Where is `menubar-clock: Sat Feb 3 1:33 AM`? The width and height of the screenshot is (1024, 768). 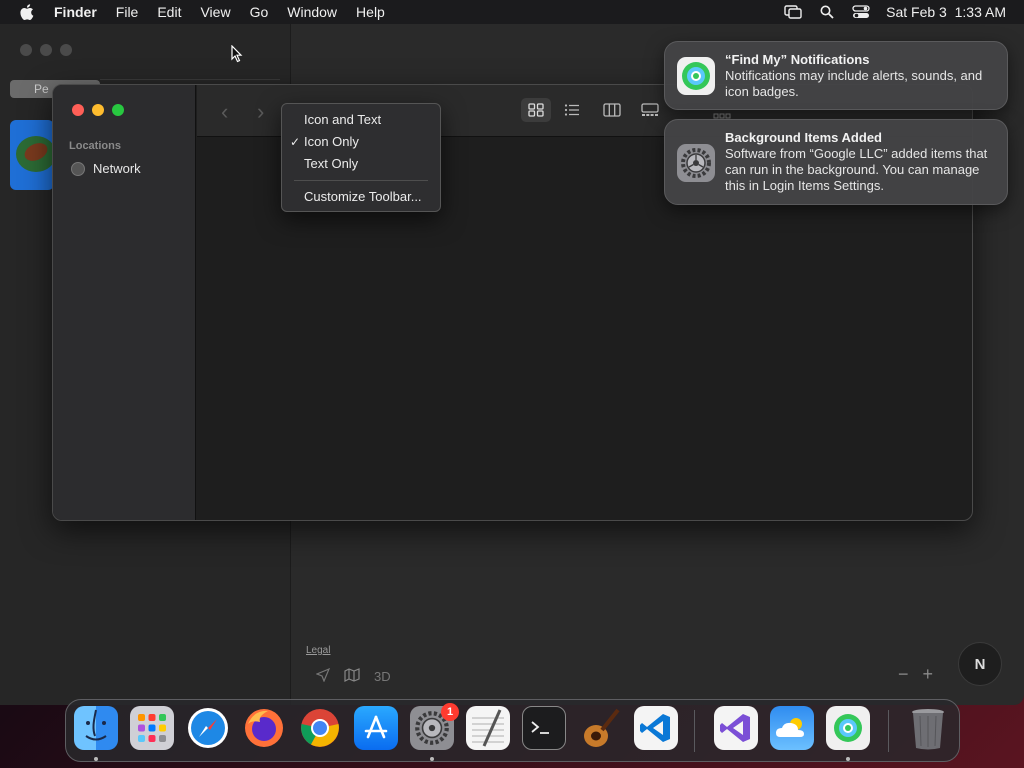 menubar-clock: Sat Feb 3 1:33 AM is located at coordinates (946, 12).